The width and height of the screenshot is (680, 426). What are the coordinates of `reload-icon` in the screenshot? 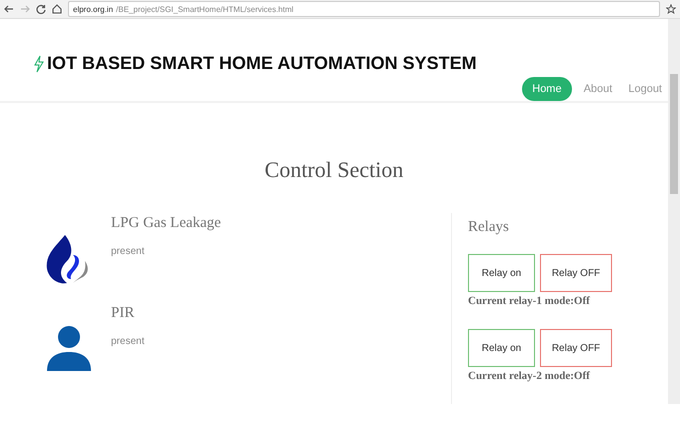 It's located at (41, 9).